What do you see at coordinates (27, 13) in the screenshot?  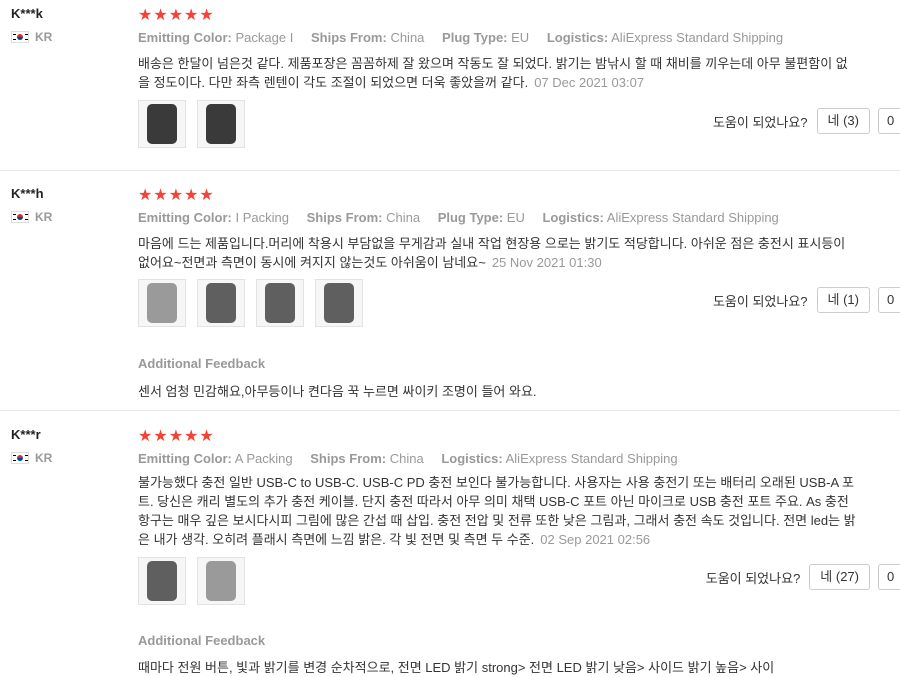 I see `reviewer-name: K***k` at bounding box center [27, 13].